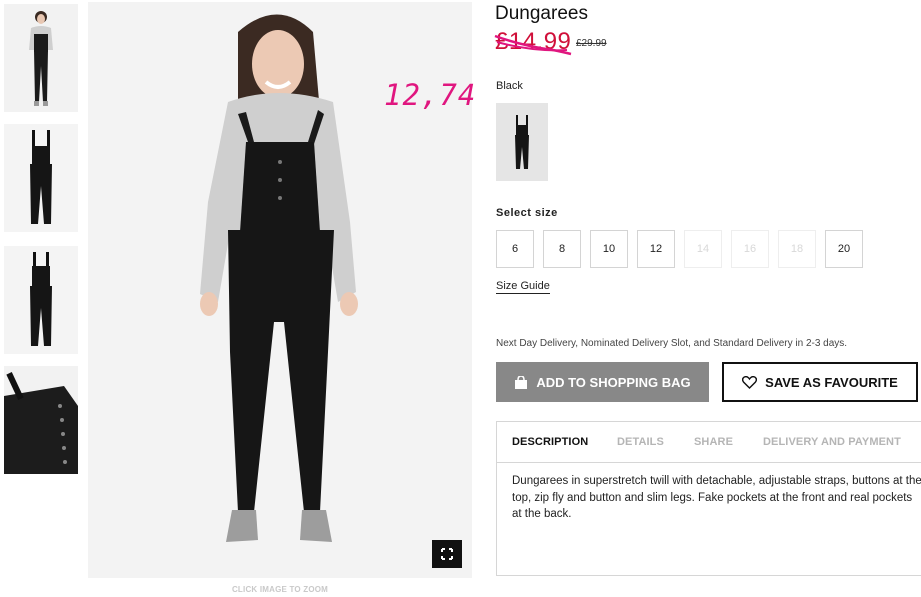  I want to click on size-option: 10, so click(609, 249).